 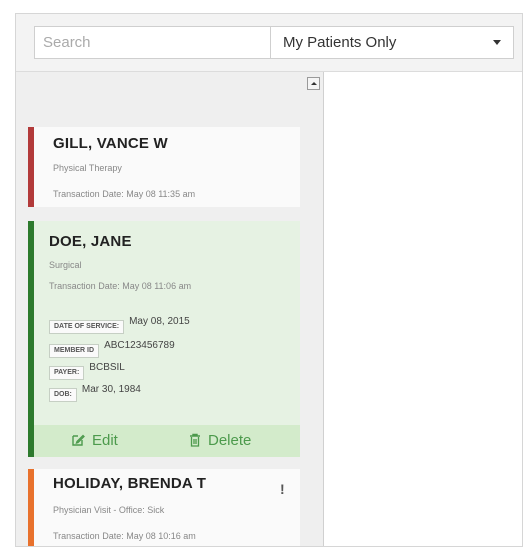 What do you see at coordinates (154, 42) in the screenshot?
I see `search-input` at bounding box center [154, 42].